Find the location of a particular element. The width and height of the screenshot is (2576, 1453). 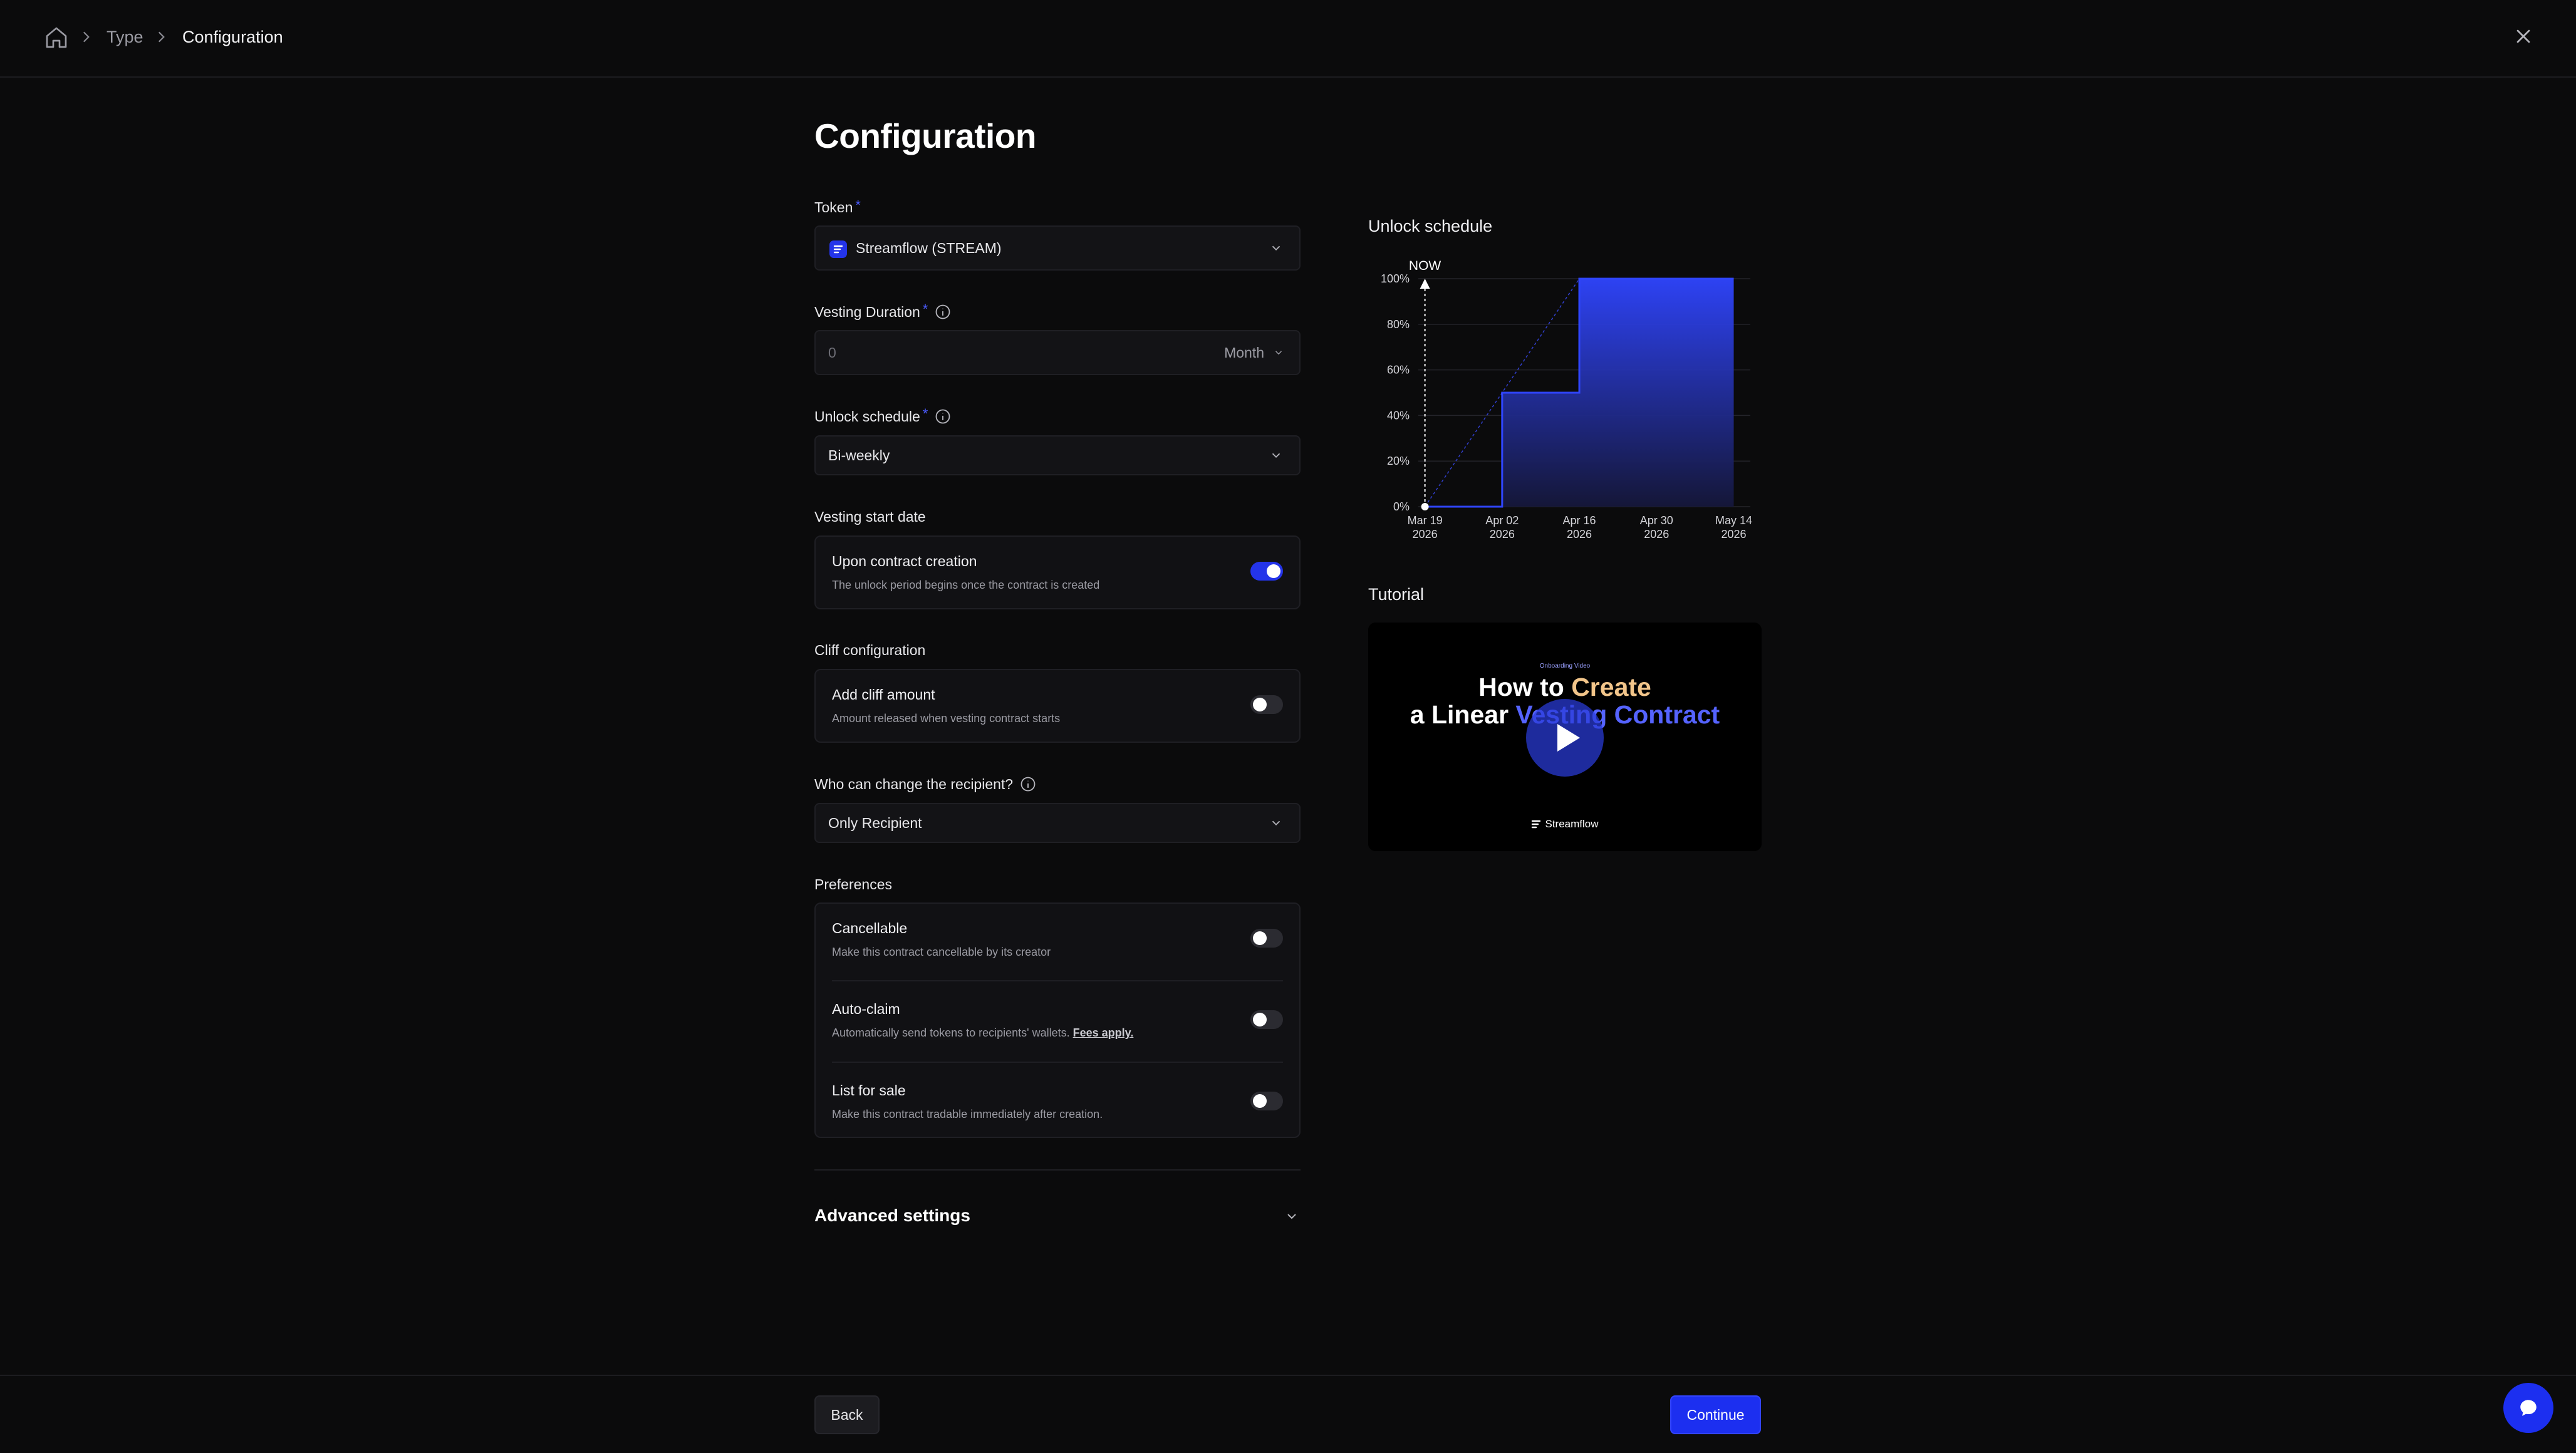

unlock-schedule-heading: Unlock schedule is located at coordinates (1430, 226).